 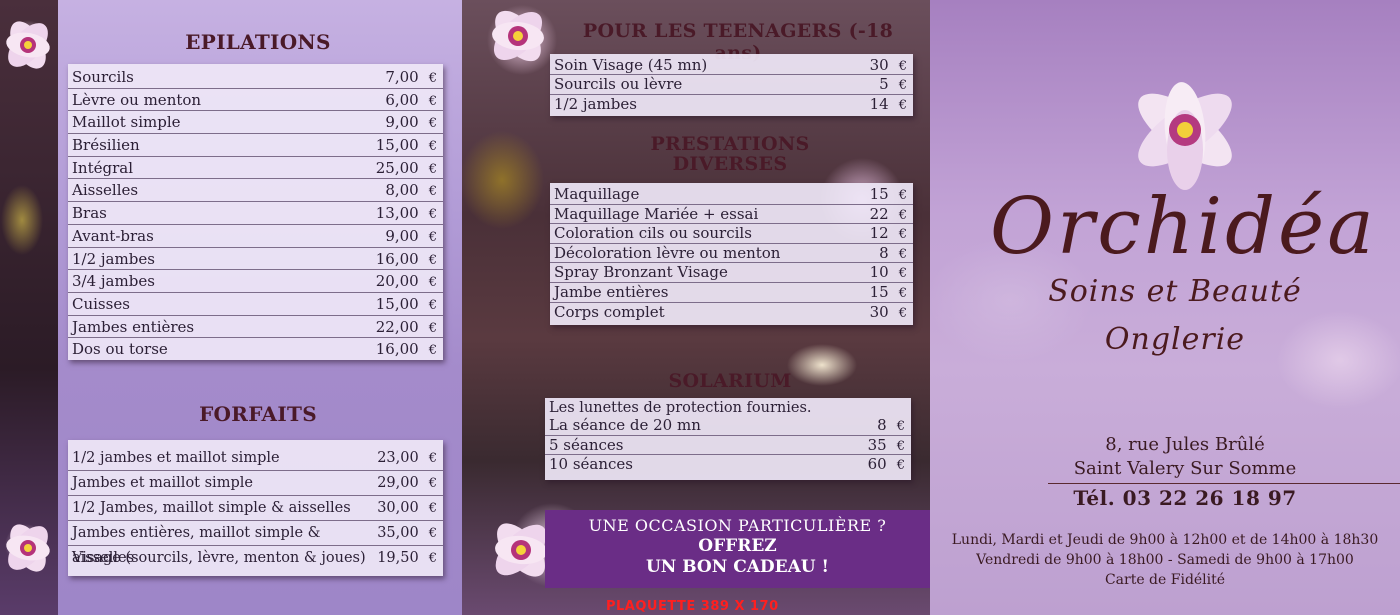 What do you see at coordinates (728, 446) in the screenshot?
I see `price-row: 5 séances 35 €` at bounding box center [728, 446].